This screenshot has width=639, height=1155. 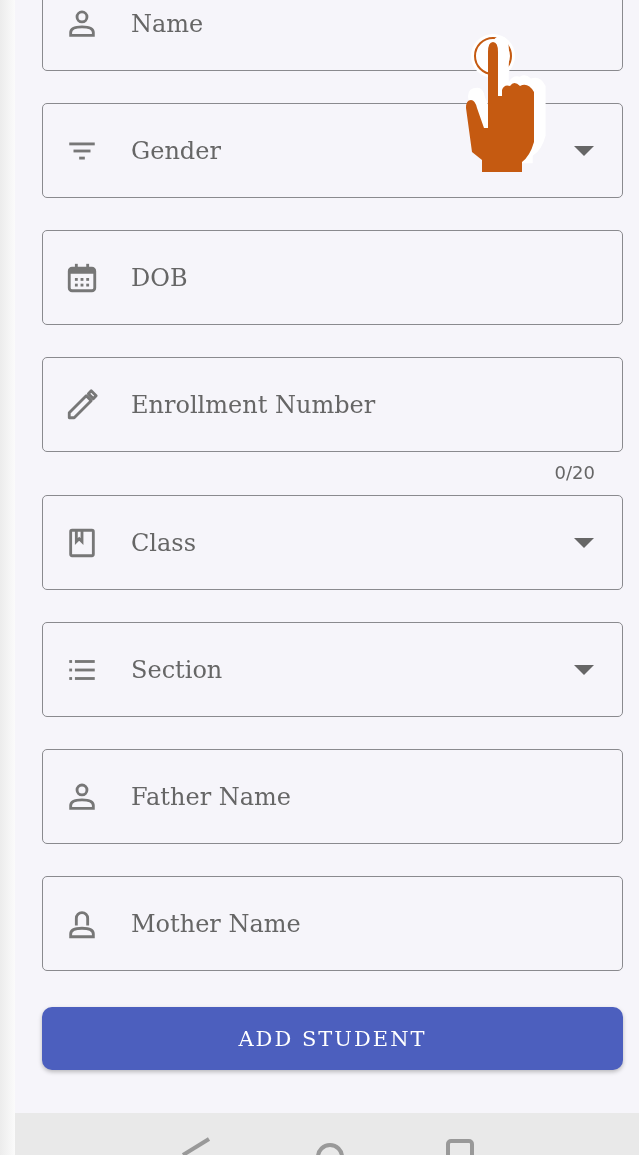 I want to click on dropdown-field: Section, so click(x=332, y=669).